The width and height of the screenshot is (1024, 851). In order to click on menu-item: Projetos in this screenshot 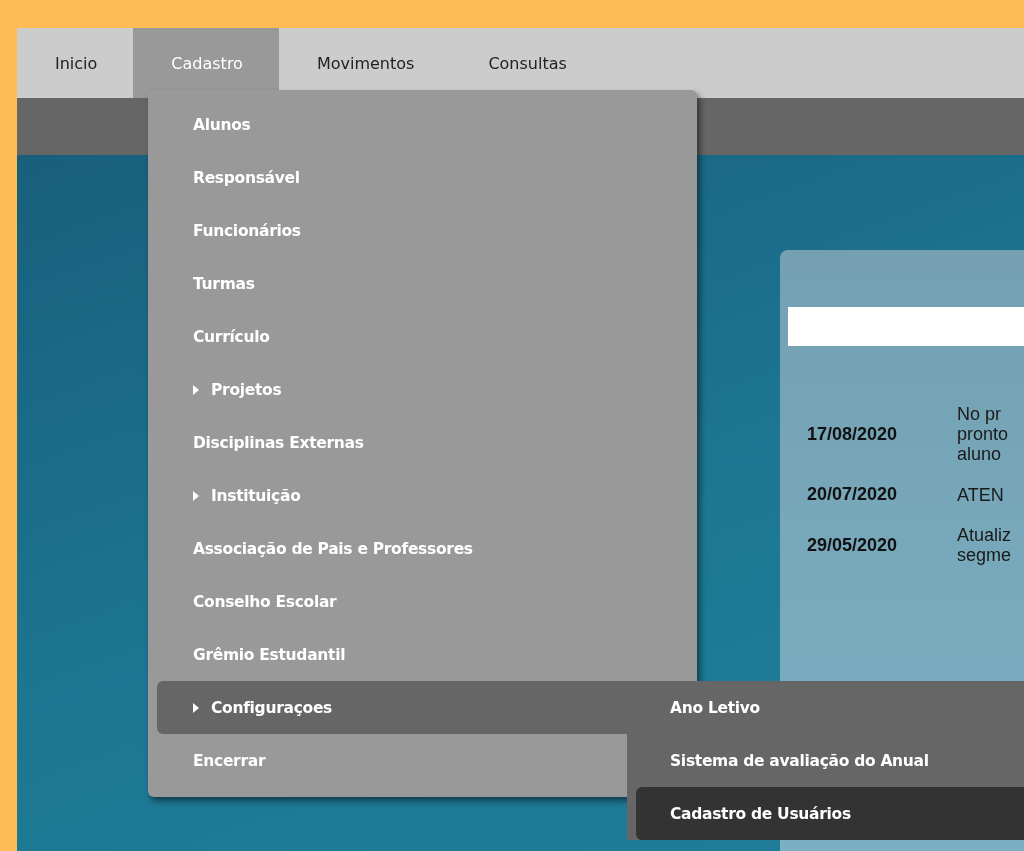, I will do `click(387, 389)`.